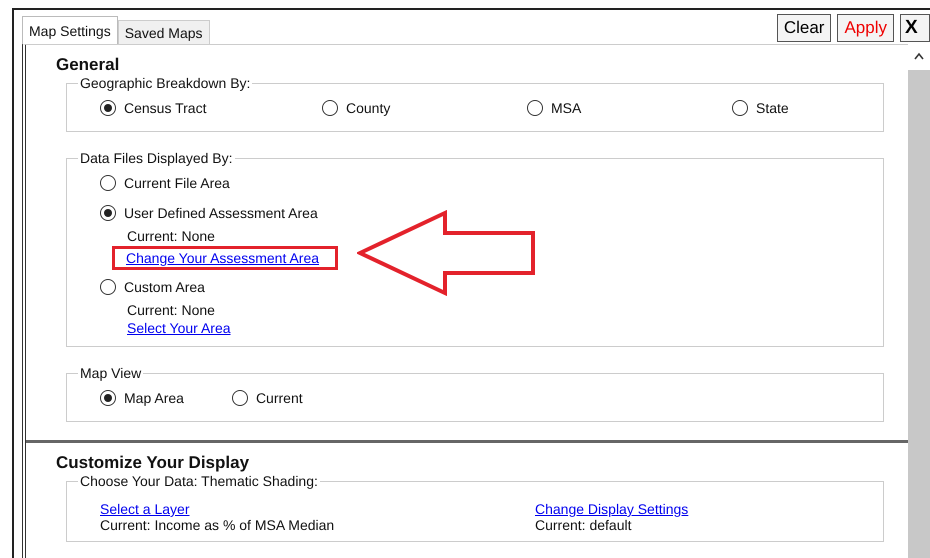 This screenshot has height=558, width=930. I want to click on group-label: Map View, so click(110, 373).